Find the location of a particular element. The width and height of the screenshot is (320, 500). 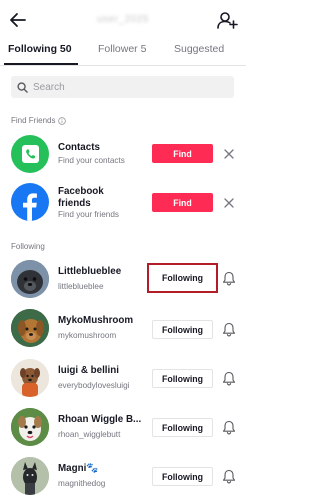

profile-title: user_2025 is located at coordinates (123, 19).